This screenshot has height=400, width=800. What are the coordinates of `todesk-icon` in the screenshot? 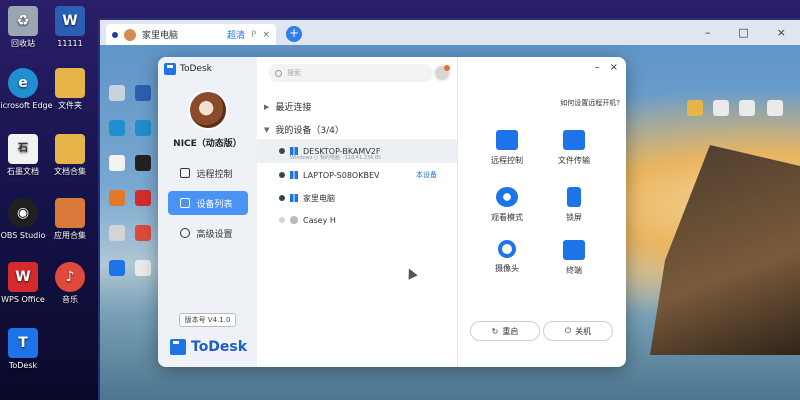 It's located at (117, 268).